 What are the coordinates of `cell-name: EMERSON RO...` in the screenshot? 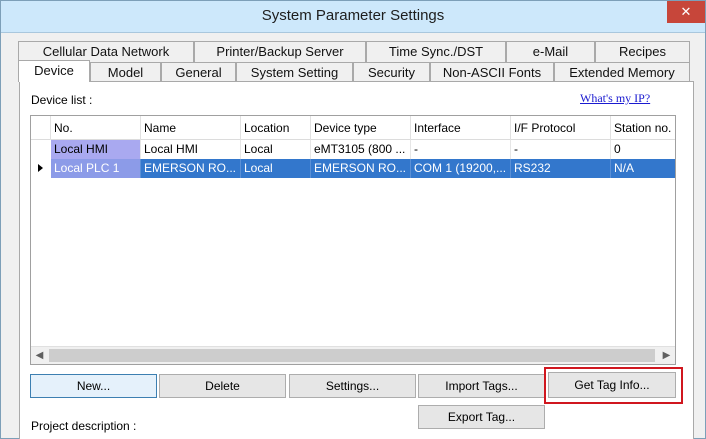 It's located at (191, 168).